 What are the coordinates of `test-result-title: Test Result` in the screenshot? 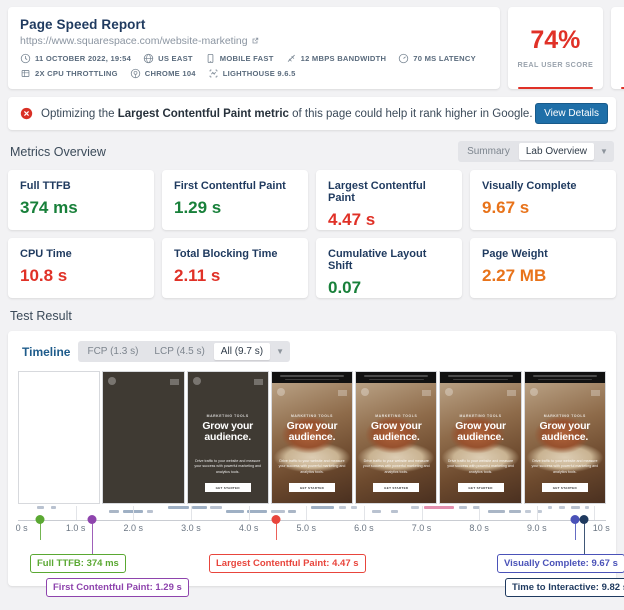 It's located at (41, 316).